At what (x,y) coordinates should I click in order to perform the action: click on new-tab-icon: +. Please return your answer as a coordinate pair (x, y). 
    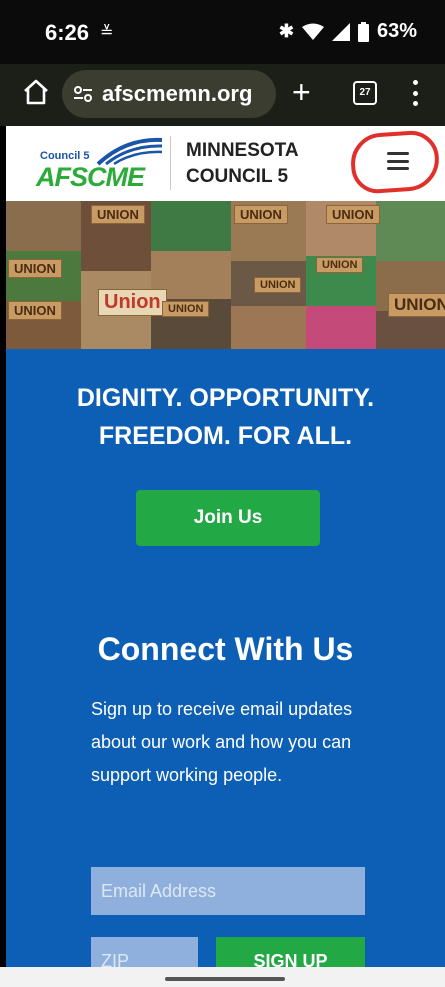
    Looking at the image, I should click on (301, 92).